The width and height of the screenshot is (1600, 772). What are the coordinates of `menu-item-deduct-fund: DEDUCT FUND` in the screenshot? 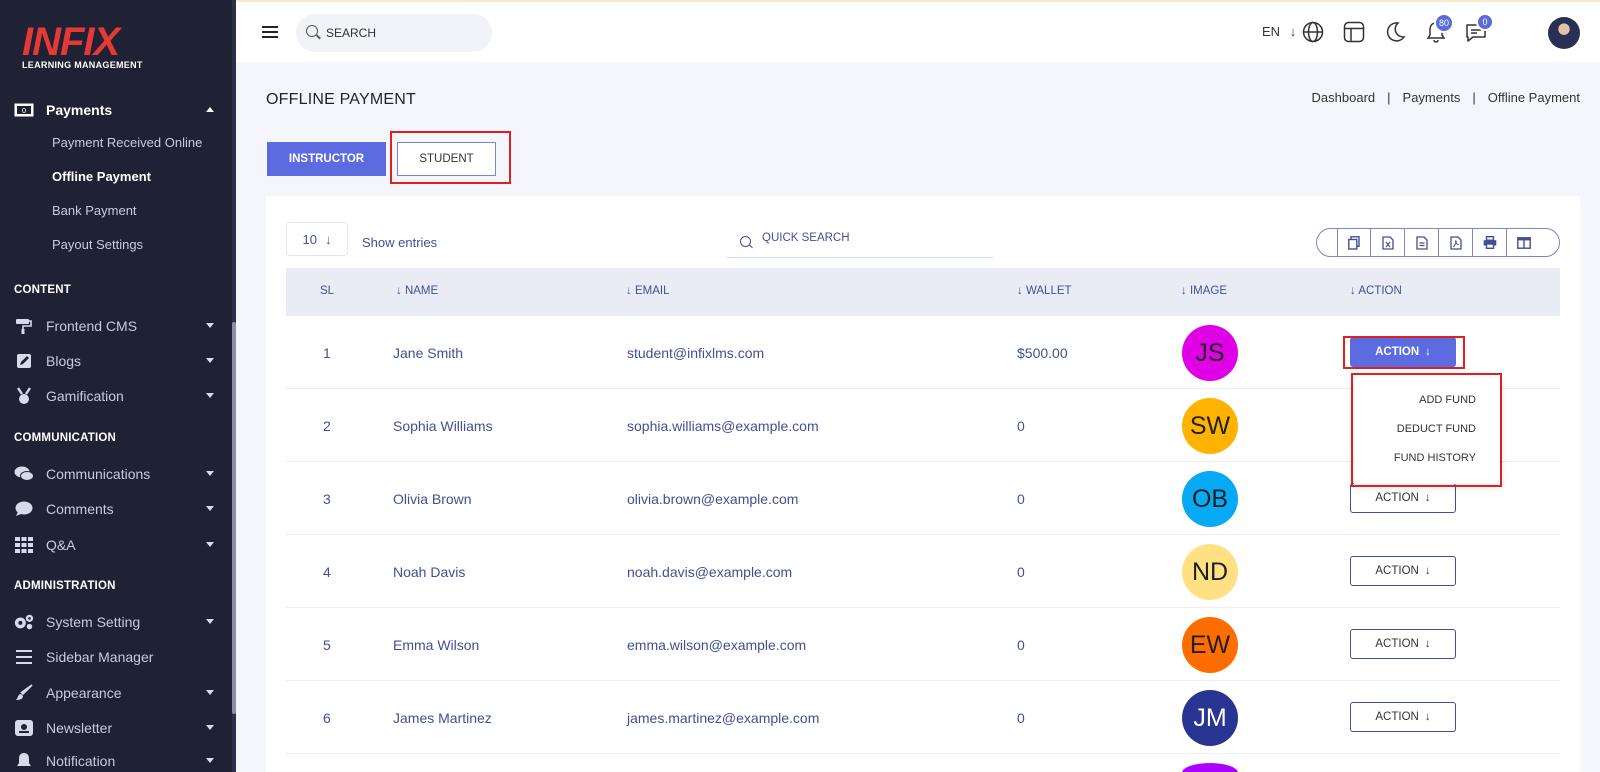 It's located at (1436, 429).